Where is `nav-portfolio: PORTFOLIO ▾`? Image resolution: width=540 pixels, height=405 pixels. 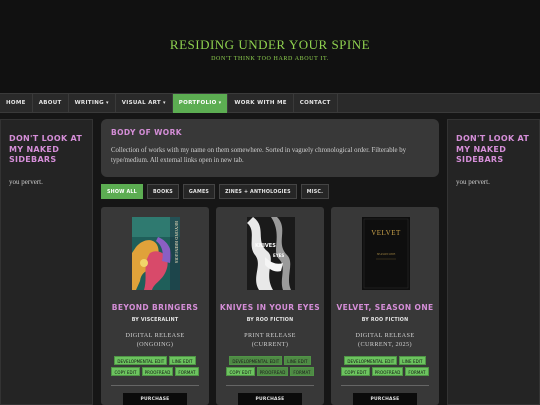
nav-portfolio: PORTFOLIO ▾ is located at coordinates (200, 103).